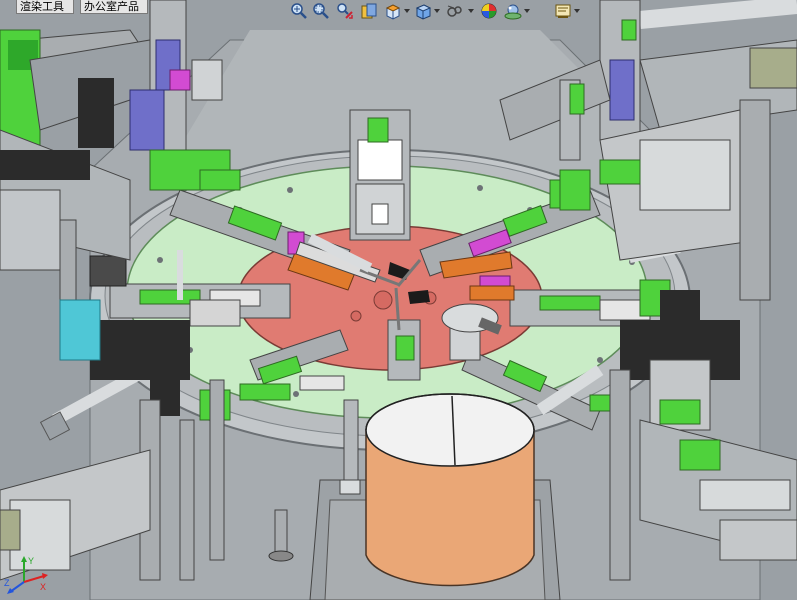 The image size is (797, 600). What do you see at coordinates (369, 11) in the screenshot?
I see `section-view-icon` at bounding box center [369, 11].